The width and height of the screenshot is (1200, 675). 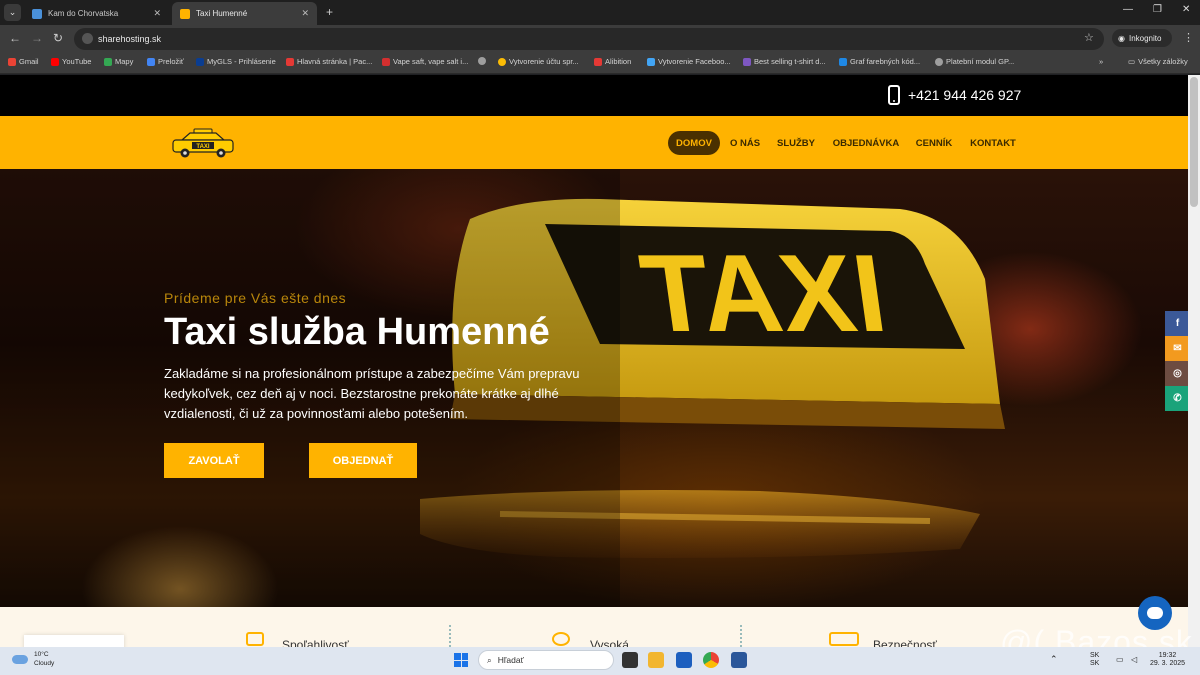 I want to click on bookmark-mygls: MyGLS - Prihlásenie, so click(x=236, y=61).